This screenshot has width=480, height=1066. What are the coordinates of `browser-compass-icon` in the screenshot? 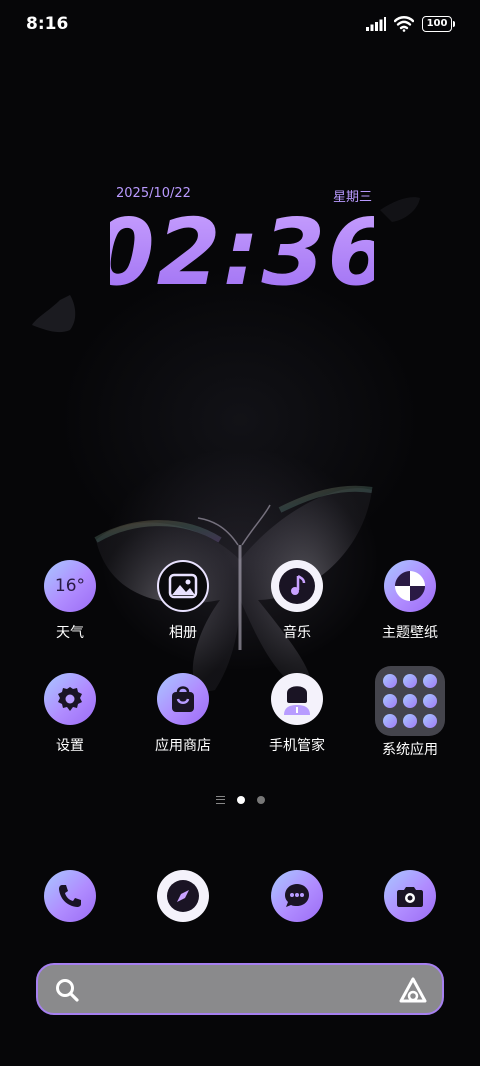 It's located at (183, 896).